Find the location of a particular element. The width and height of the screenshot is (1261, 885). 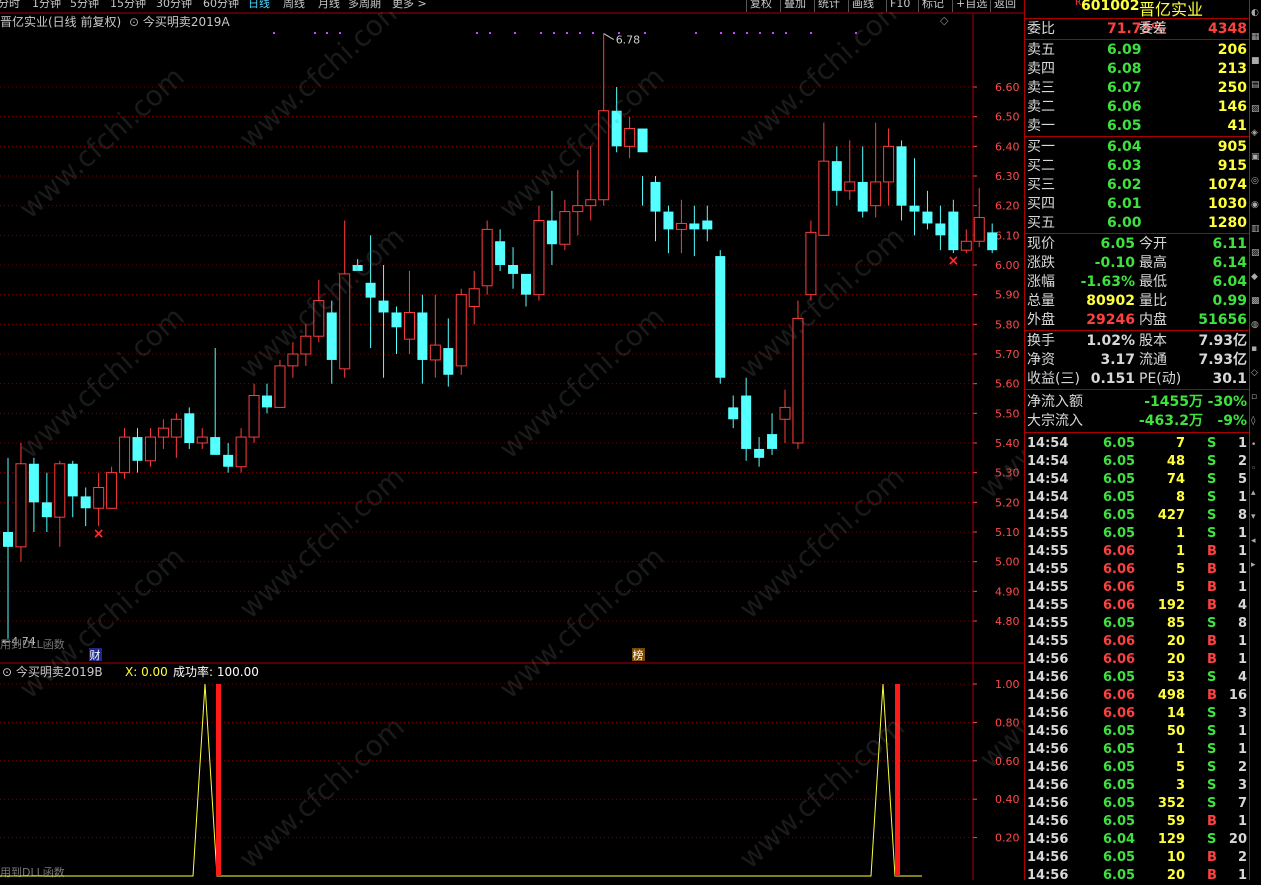

toolbar-button-7: 返回 is located at coordinates (1004, 6).